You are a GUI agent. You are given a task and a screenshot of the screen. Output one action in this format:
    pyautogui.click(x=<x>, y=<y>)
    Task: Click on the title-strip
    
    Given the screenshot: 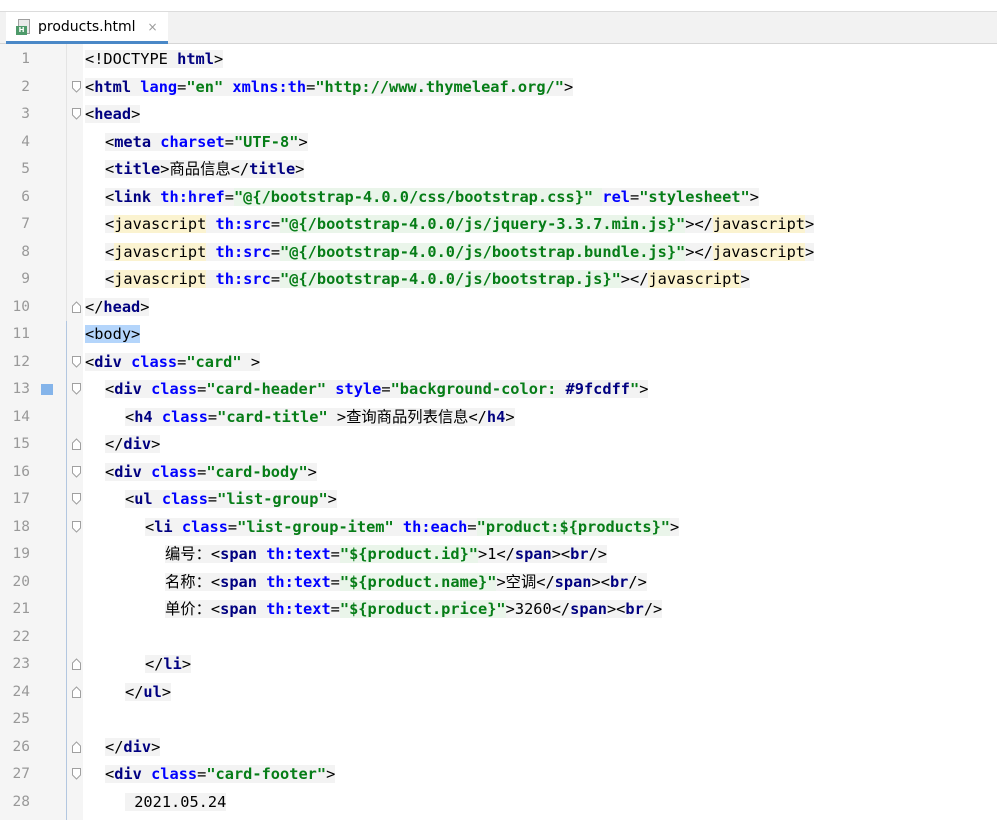 What is the action you would take?
    pyautogui.click(x=498, y=5)
    